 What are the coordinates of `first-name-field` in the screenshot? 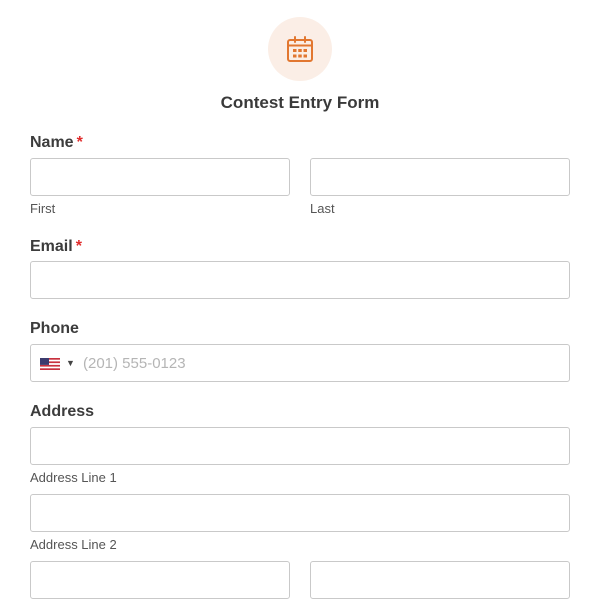 It's located at (160, 177).